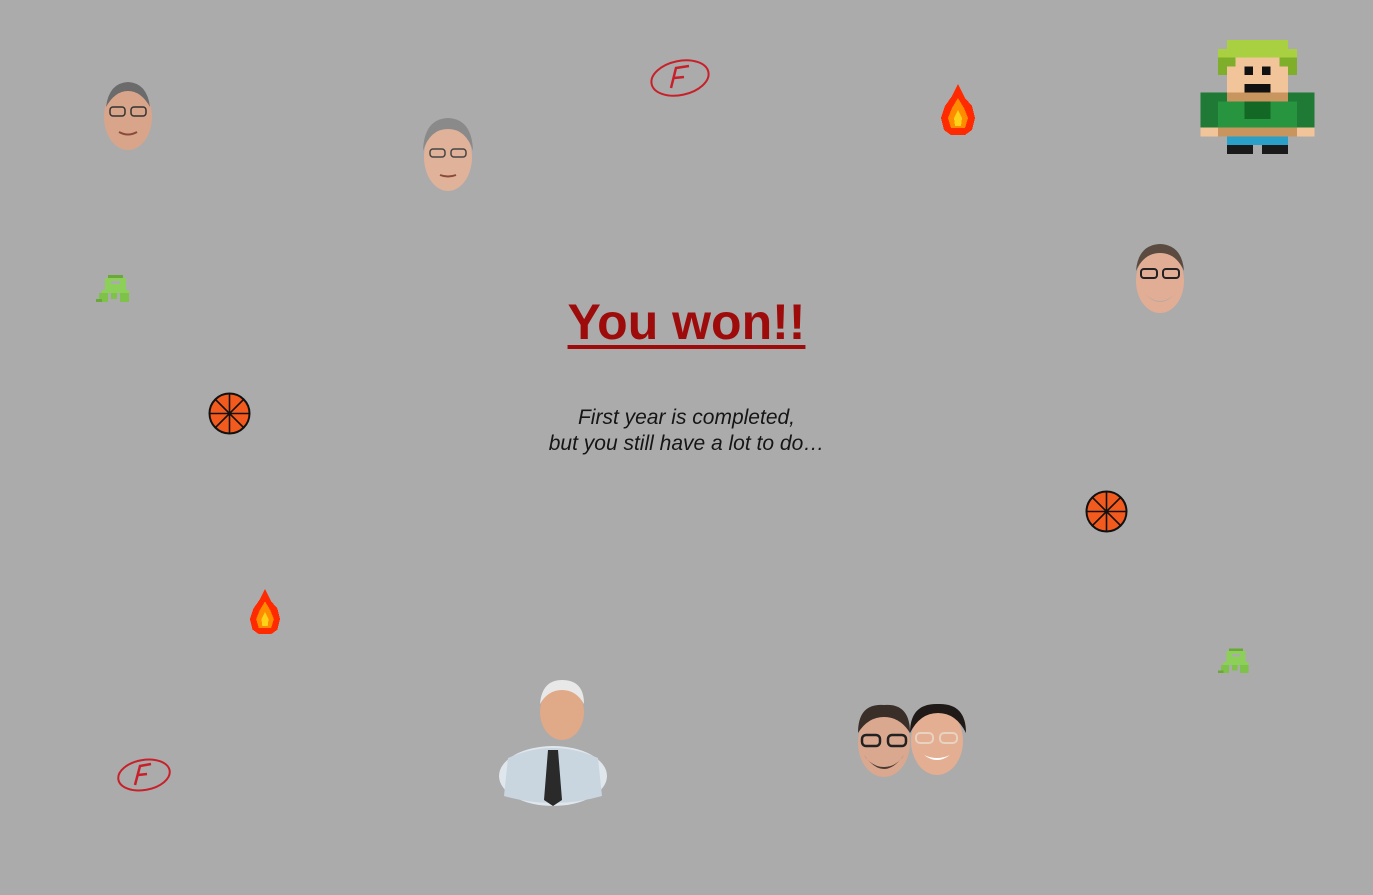 The height and width of the screenshot is (895, 1373). I want to click on win-message-line-1: First year is completed,, so click(686, 417).